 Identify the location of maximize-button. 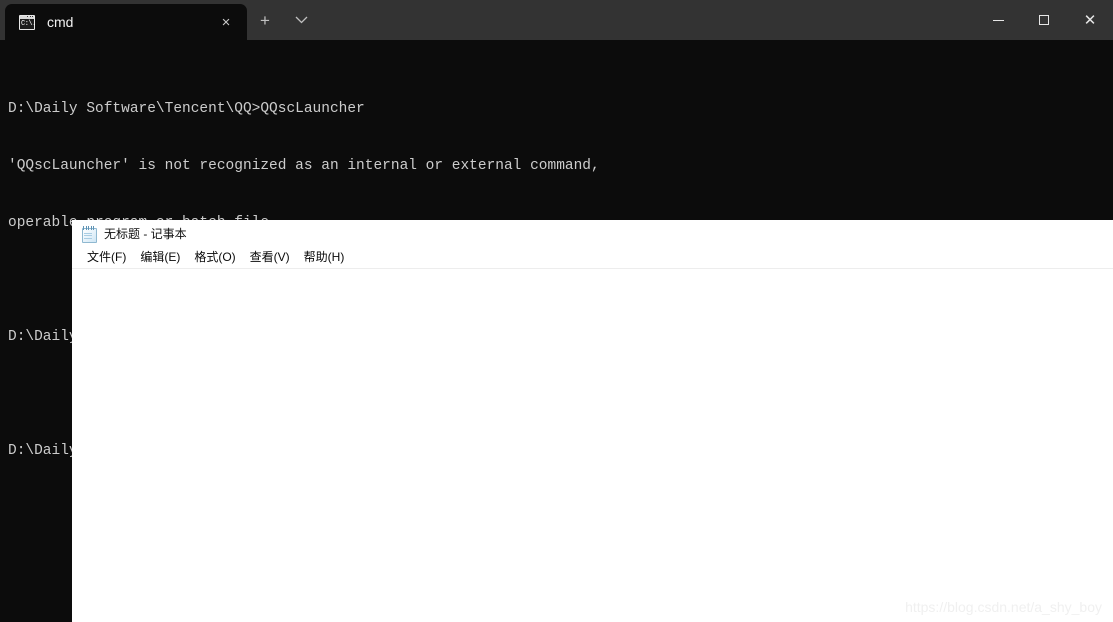
(1044, 20).